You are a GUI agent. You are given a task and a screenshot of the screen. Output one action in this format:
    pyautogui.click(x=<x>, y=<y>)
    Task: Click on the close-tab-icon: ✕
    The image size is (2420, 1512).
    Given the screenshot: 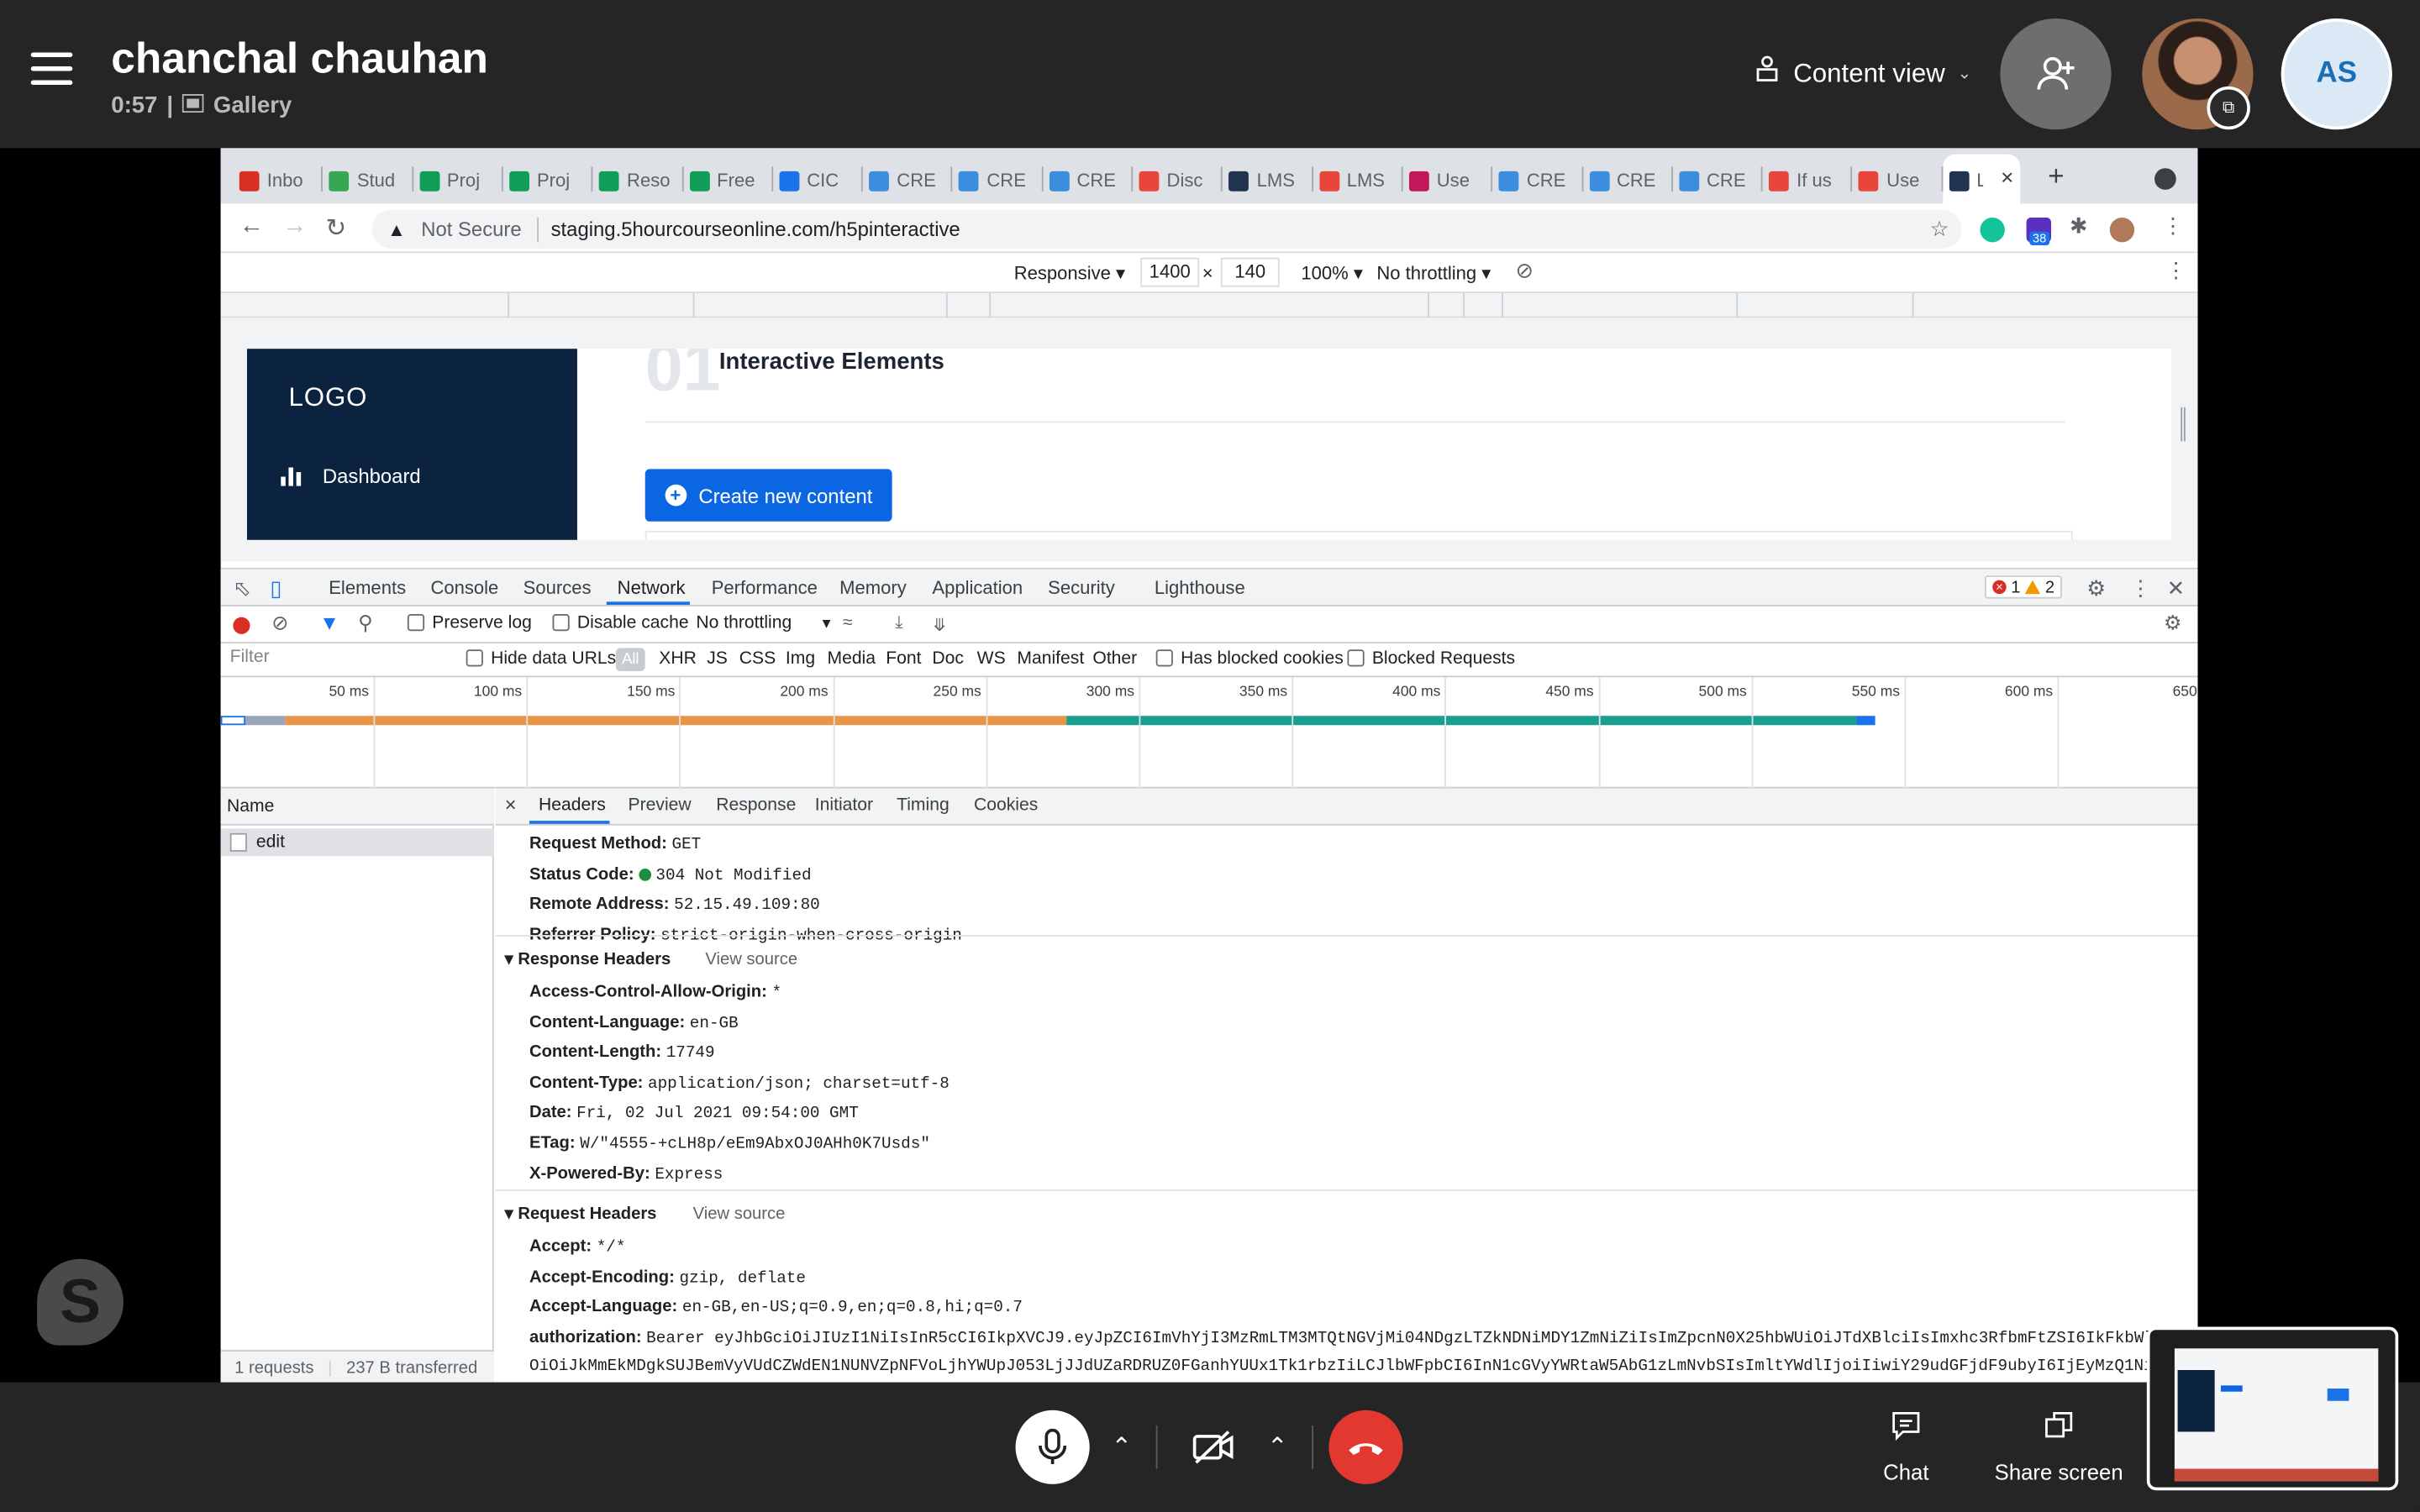 What is the action you would take?
    pyautogui.click(x=2007, y=178)
    